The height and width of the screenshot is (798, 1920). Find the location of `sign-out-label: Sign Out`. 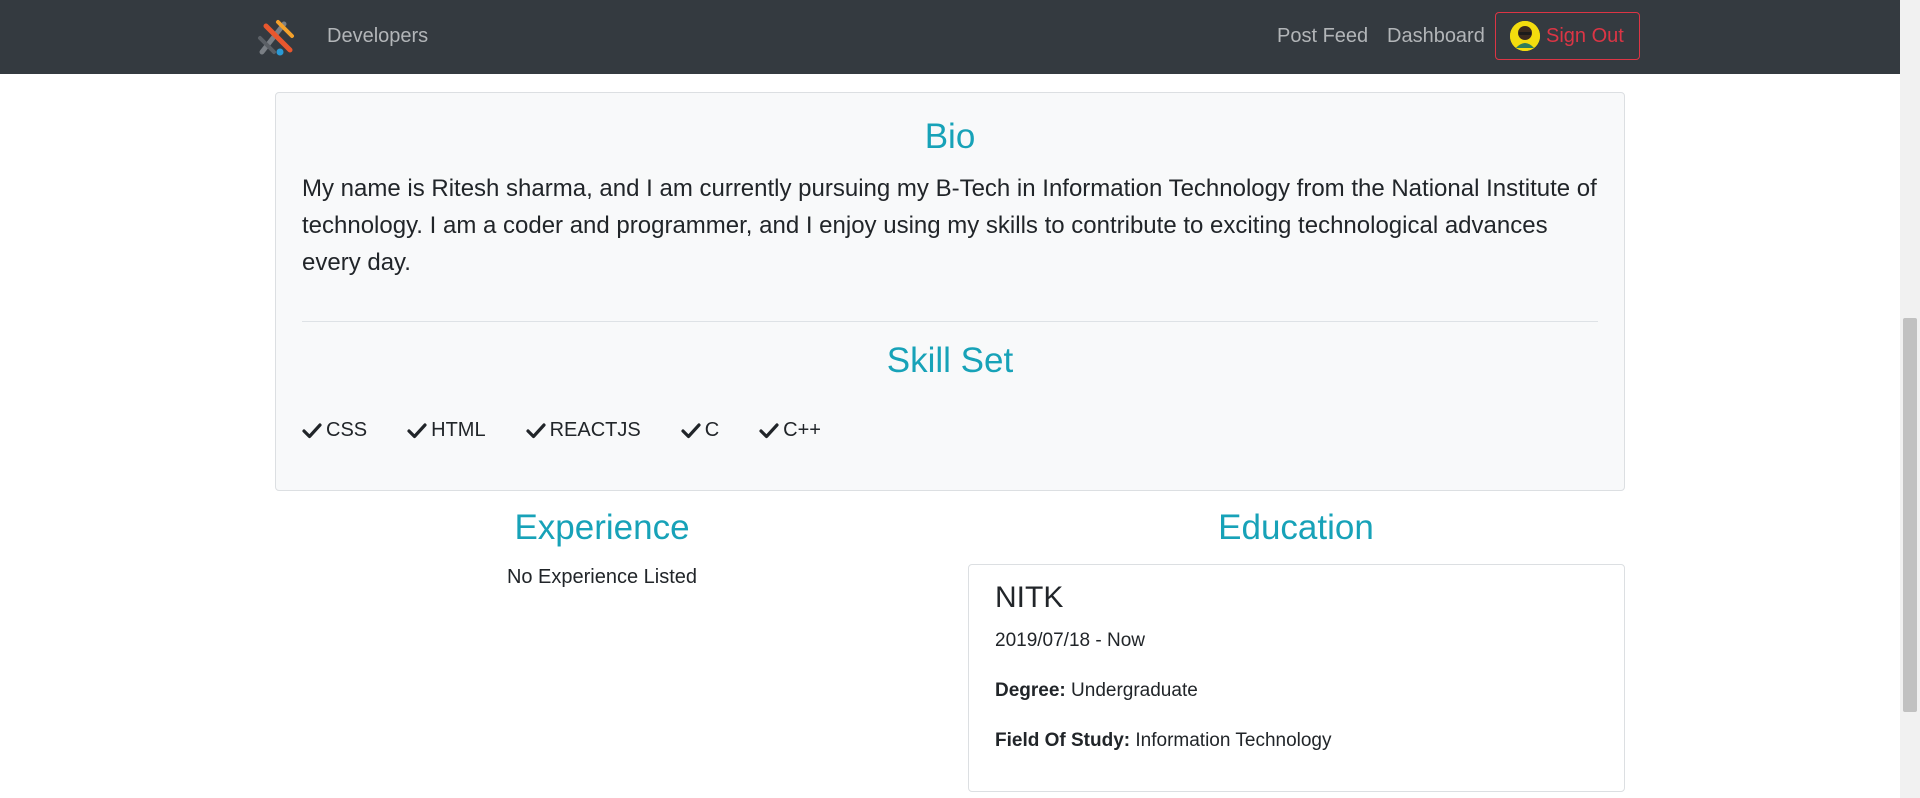

sign-out-label: Sign Out is located at coordinates (1585, 35).